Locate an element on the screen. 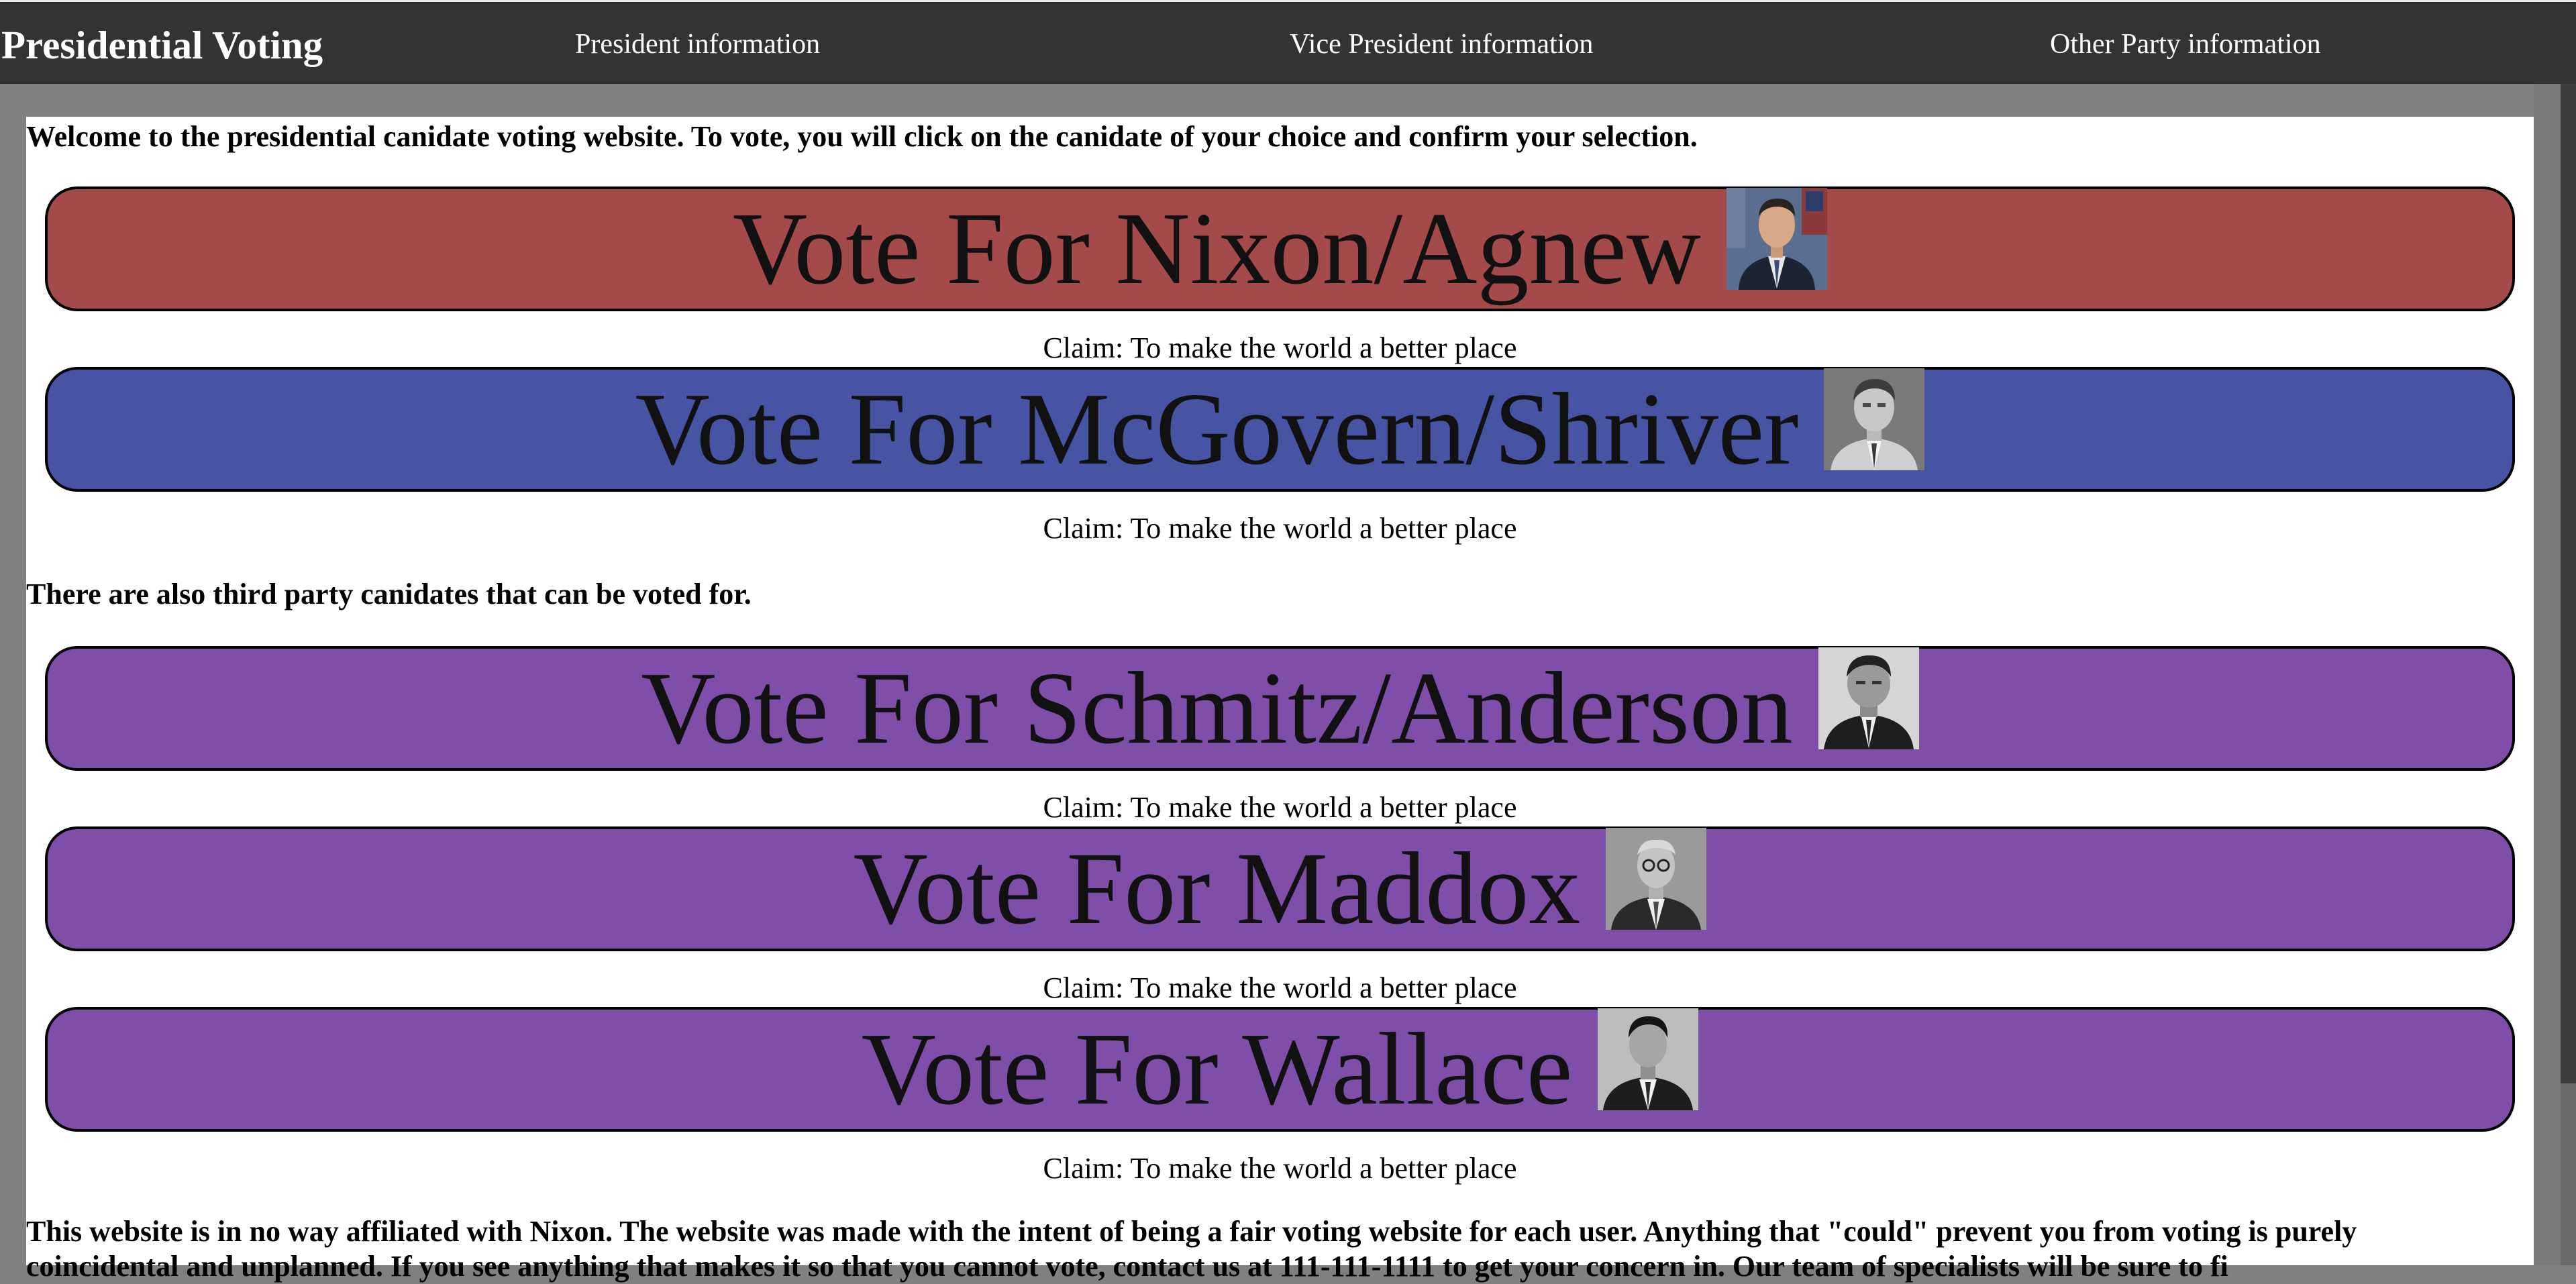 The image size is (2576, 1284). site-title: Presidential Voting is located at coordinates (162, 45).